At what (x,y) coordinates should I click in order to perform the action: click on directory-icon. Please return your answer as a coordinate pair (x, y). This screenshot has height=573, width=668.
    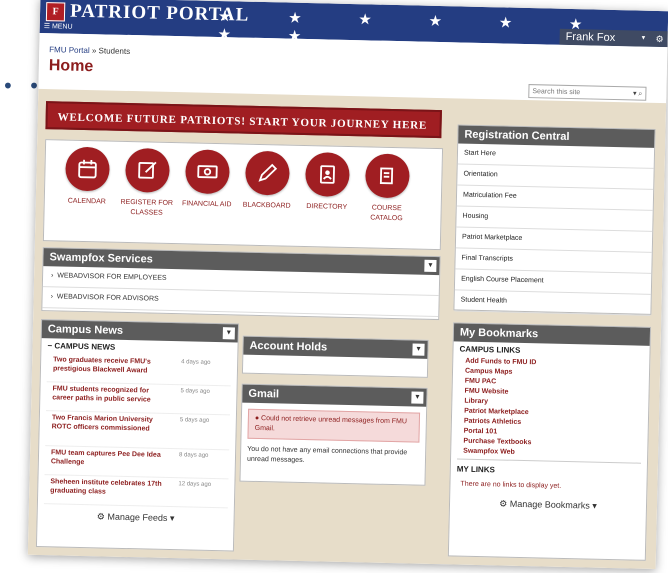
    Looking at the image, I should click on (327, 174).